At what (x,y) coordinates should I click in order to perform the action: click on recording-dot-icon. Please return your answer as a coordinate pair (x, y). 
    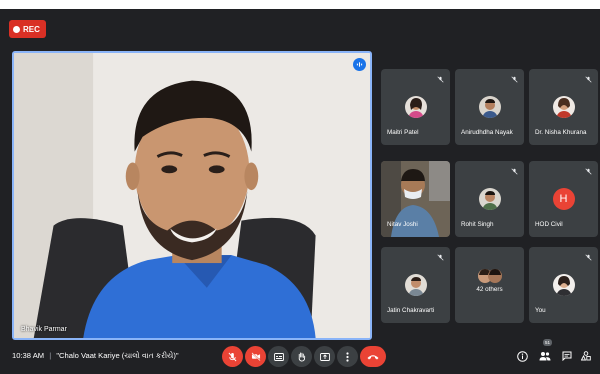
    Looking at the image, I should click on (16, 29).